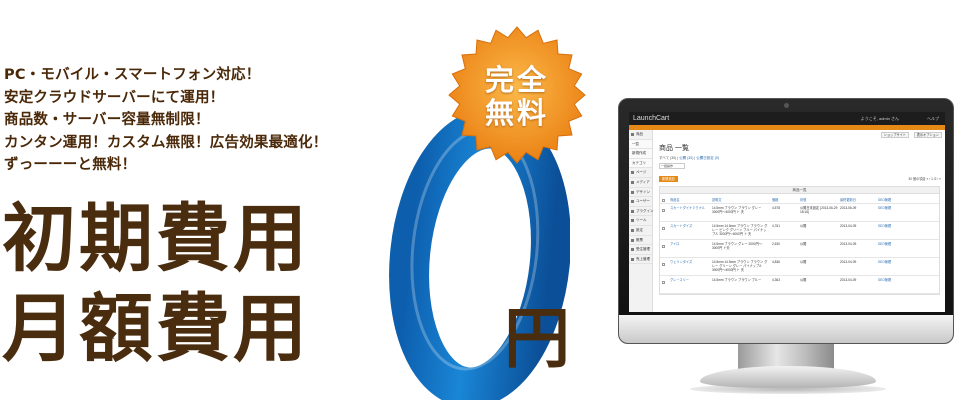 The height and width of the screenshot is (400, 960). I want to click on feature-item: ずっーーーと無料！, so click(70, 165).